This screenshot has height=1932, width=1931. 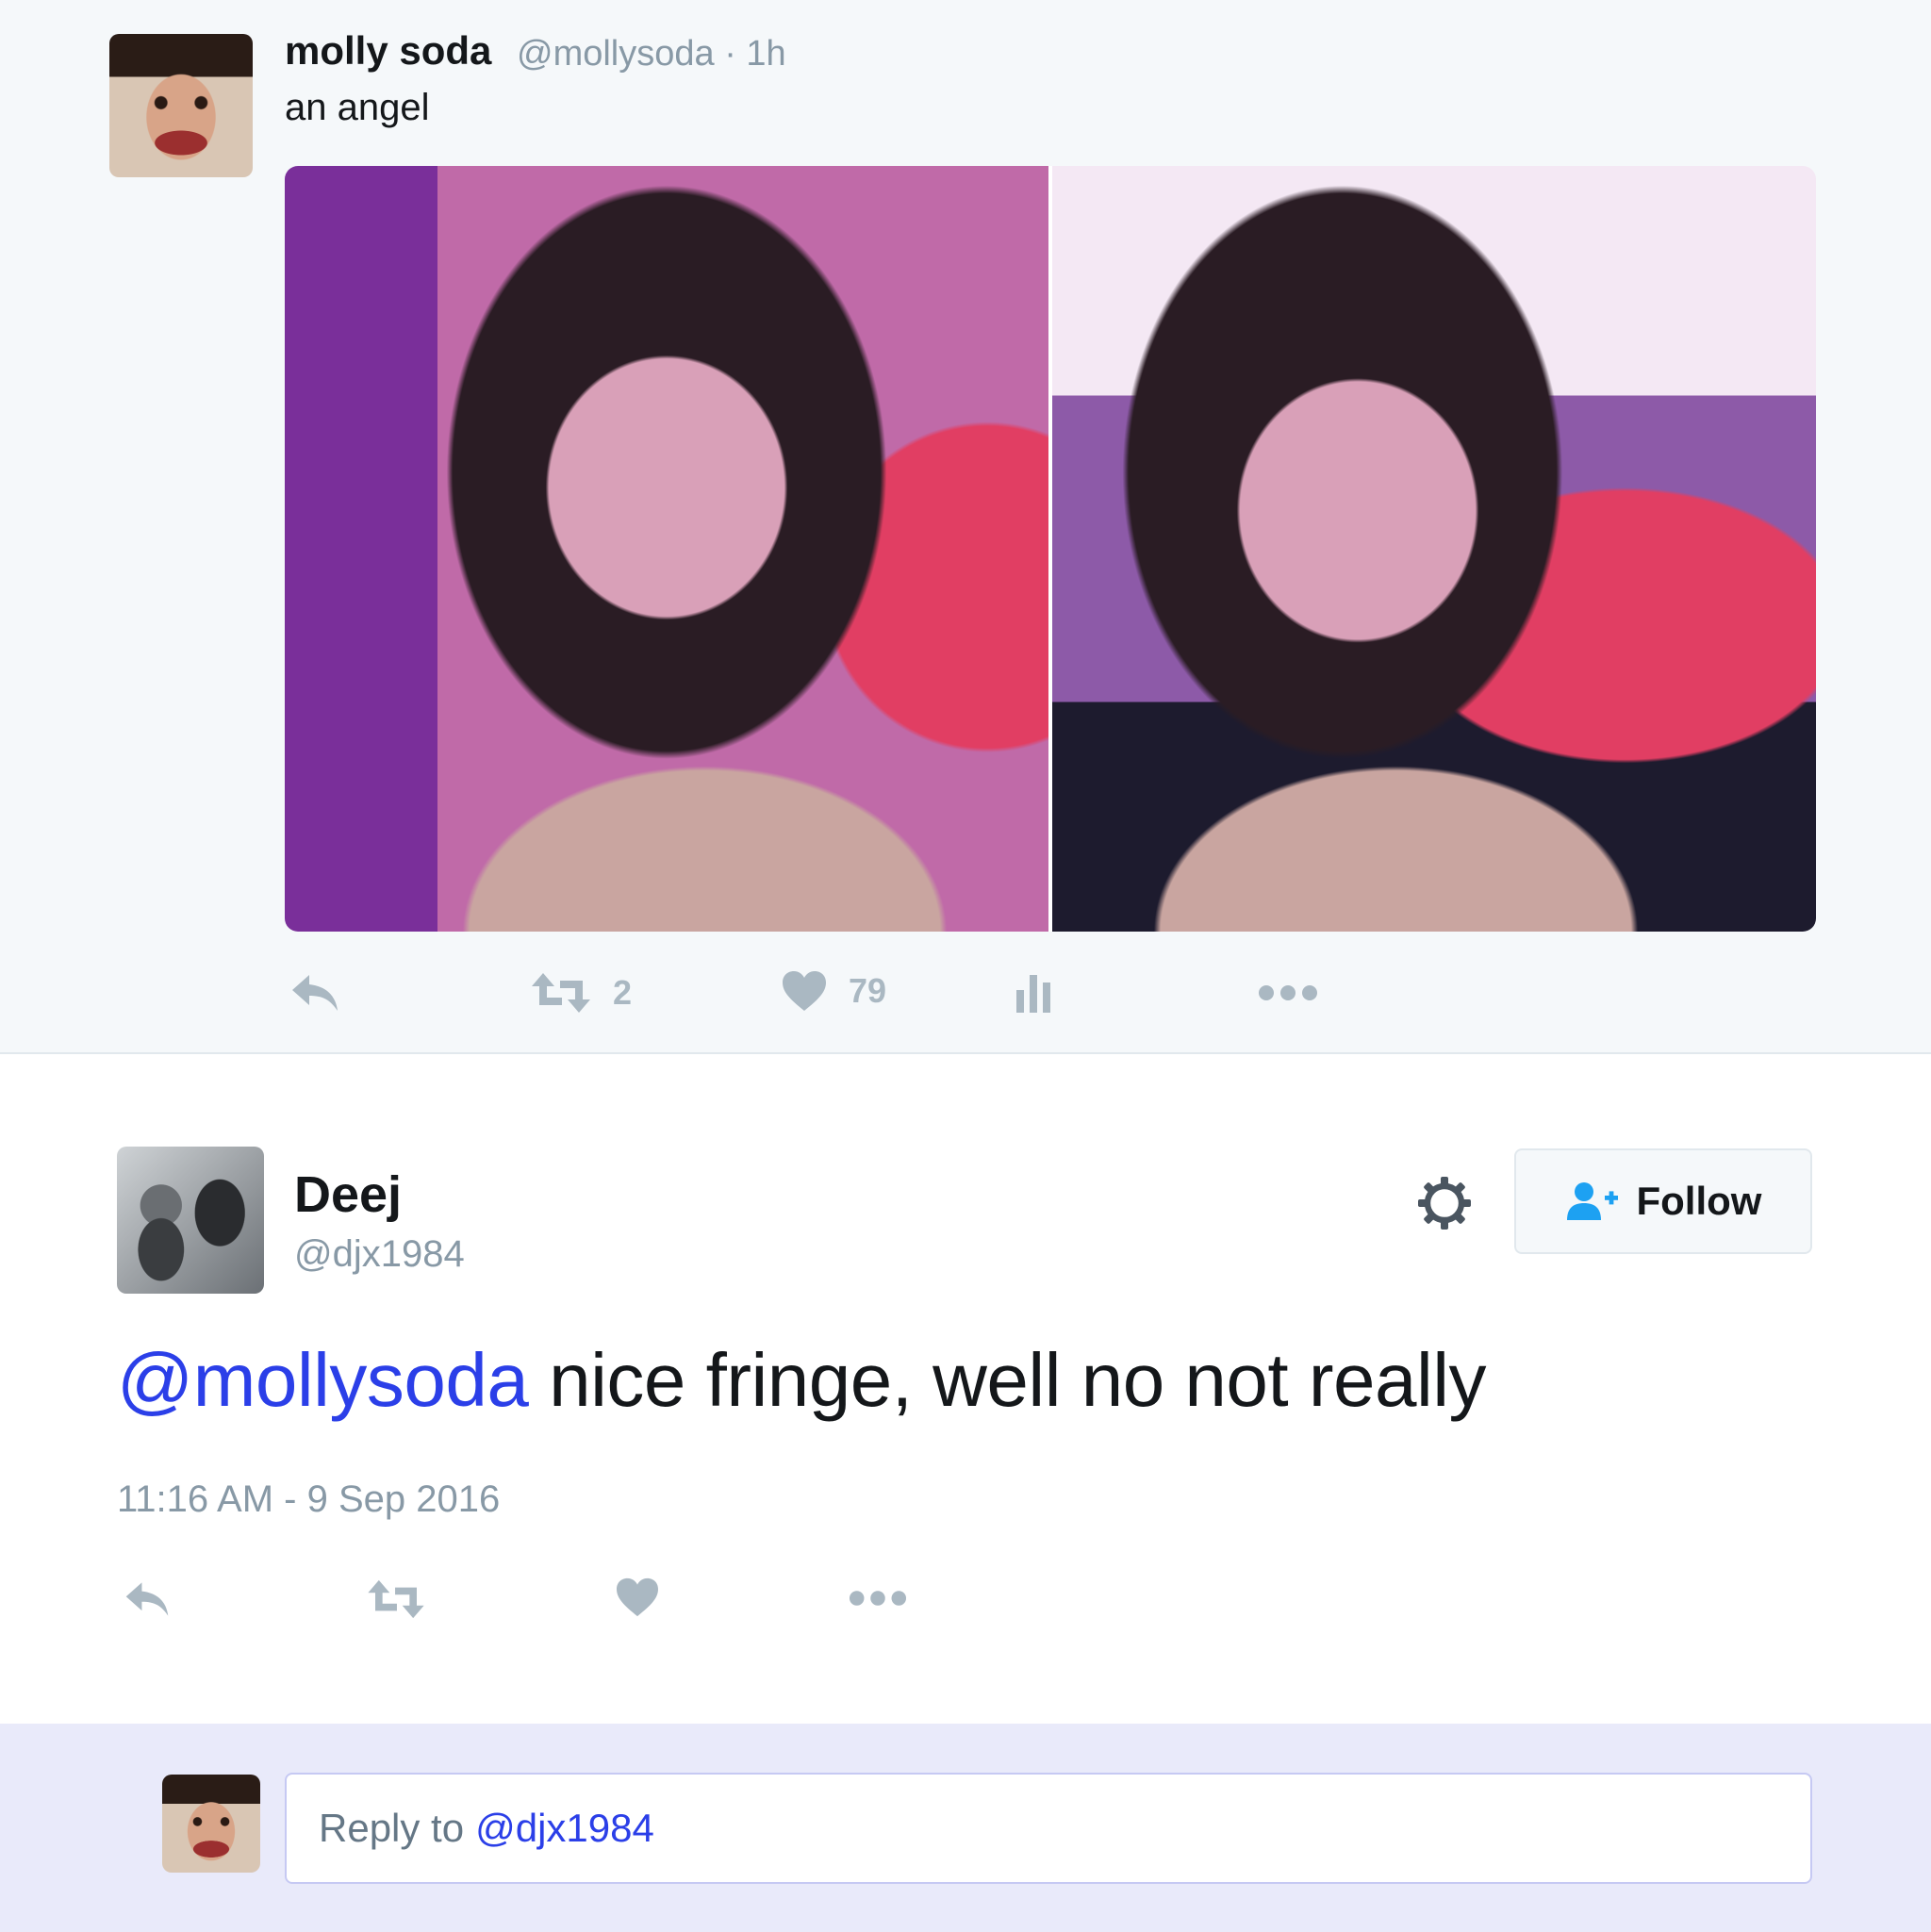 I want to click on author-avatar, so click(x=190, y=1220).